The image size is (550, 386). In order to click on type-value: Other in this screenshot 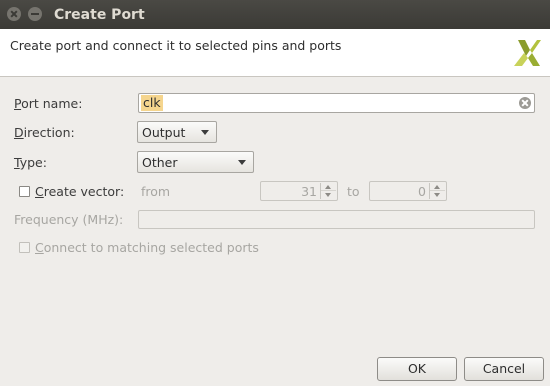, I will do `click(160, 162)`.